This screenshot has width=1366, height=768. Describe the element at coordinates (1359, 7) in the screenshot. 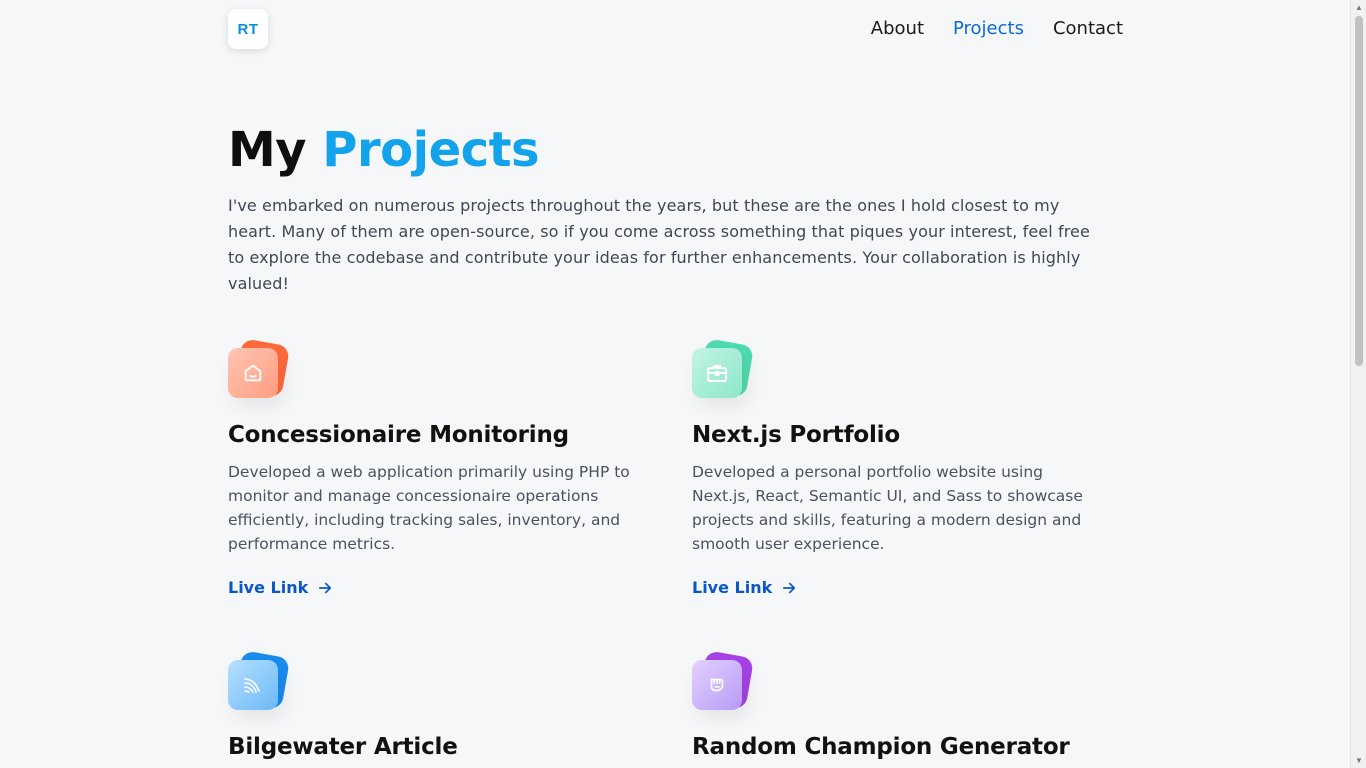

I see `scroll-up-icon: ▲` at that location.